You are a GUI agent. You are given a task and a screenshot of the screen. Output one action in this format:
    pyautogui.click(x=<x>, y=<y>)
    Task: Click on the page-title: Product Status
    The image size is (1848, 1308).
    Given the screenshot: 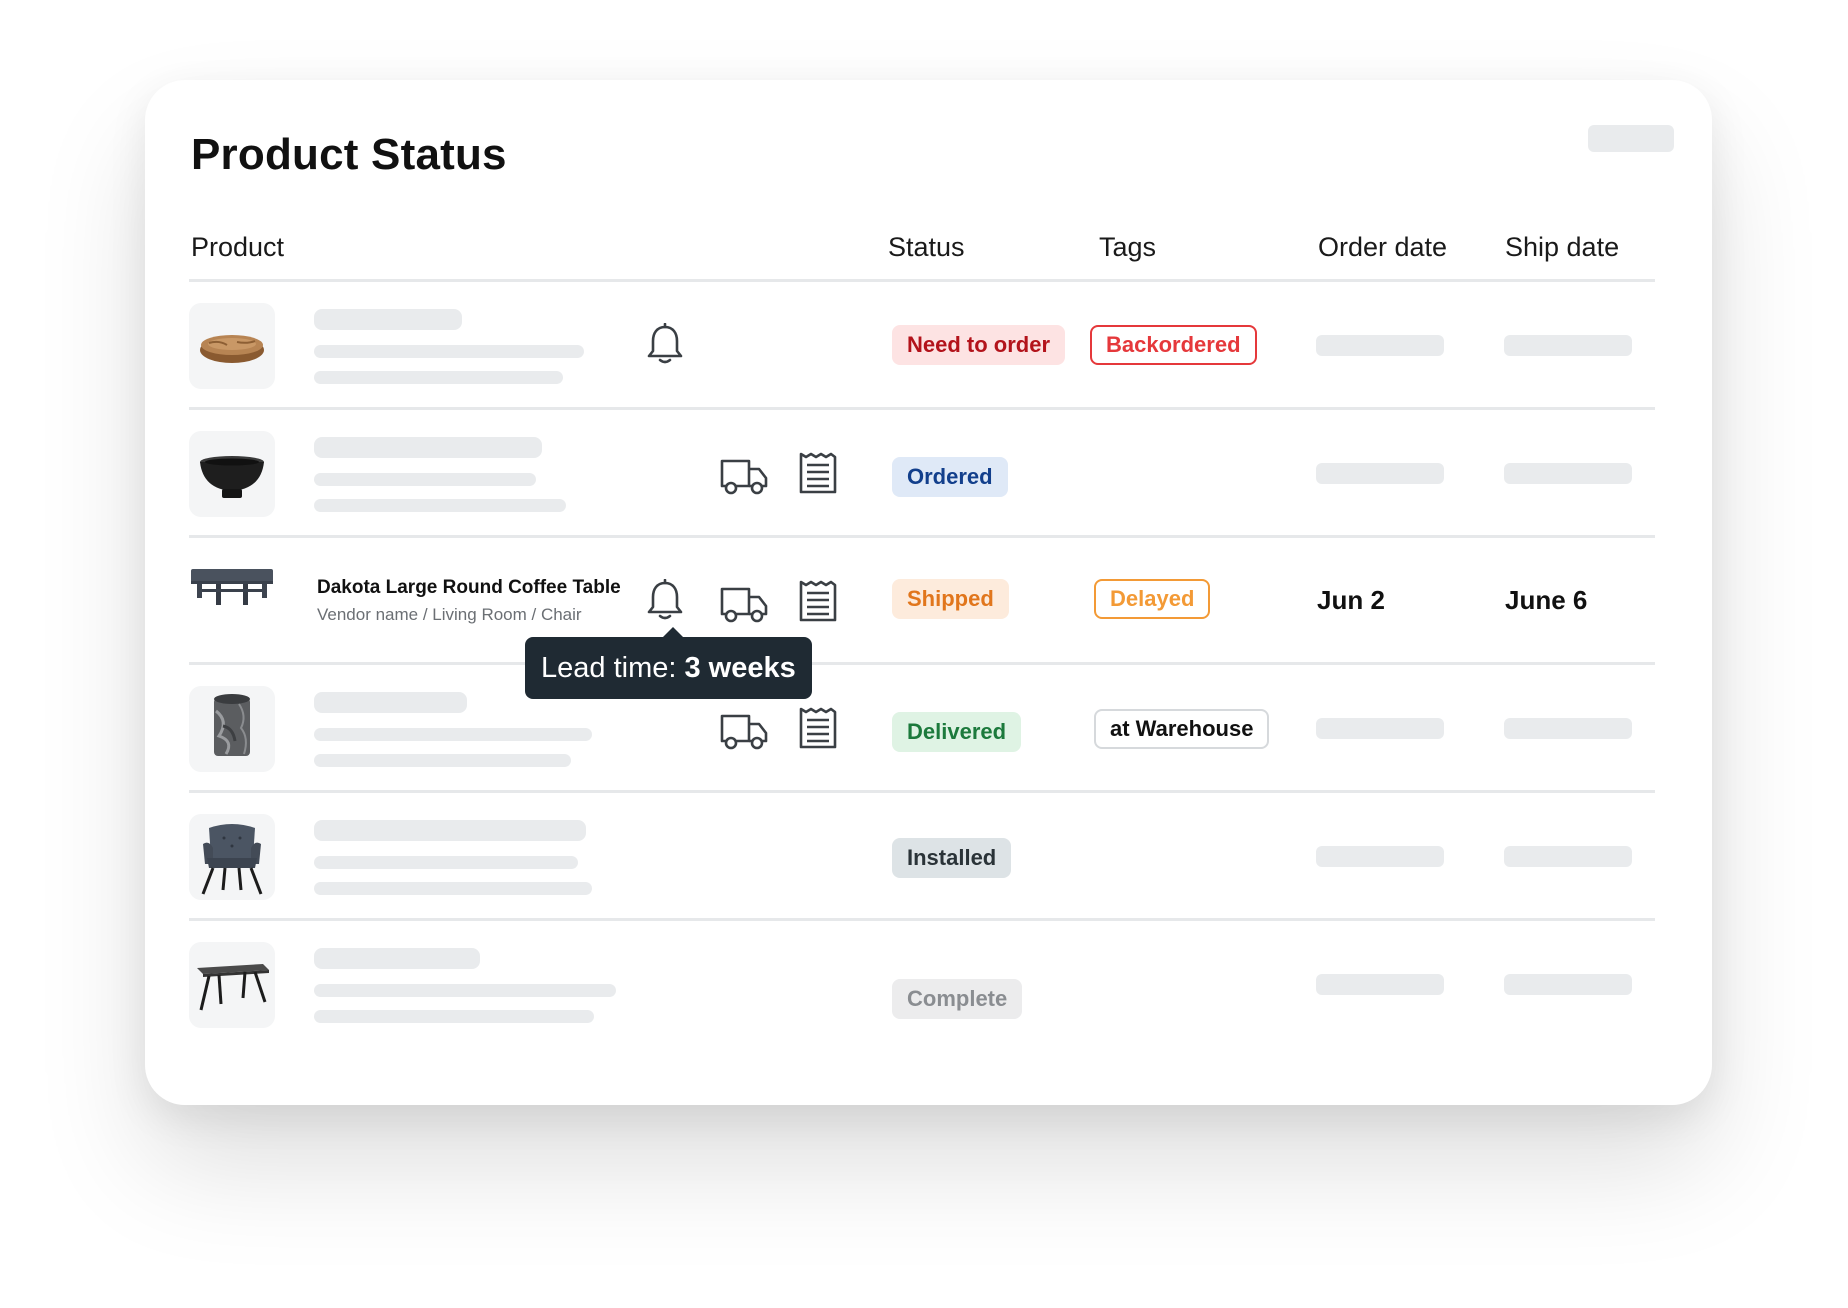 What is the action you would take?
    pyautogui.click(x=349, y=154)
    